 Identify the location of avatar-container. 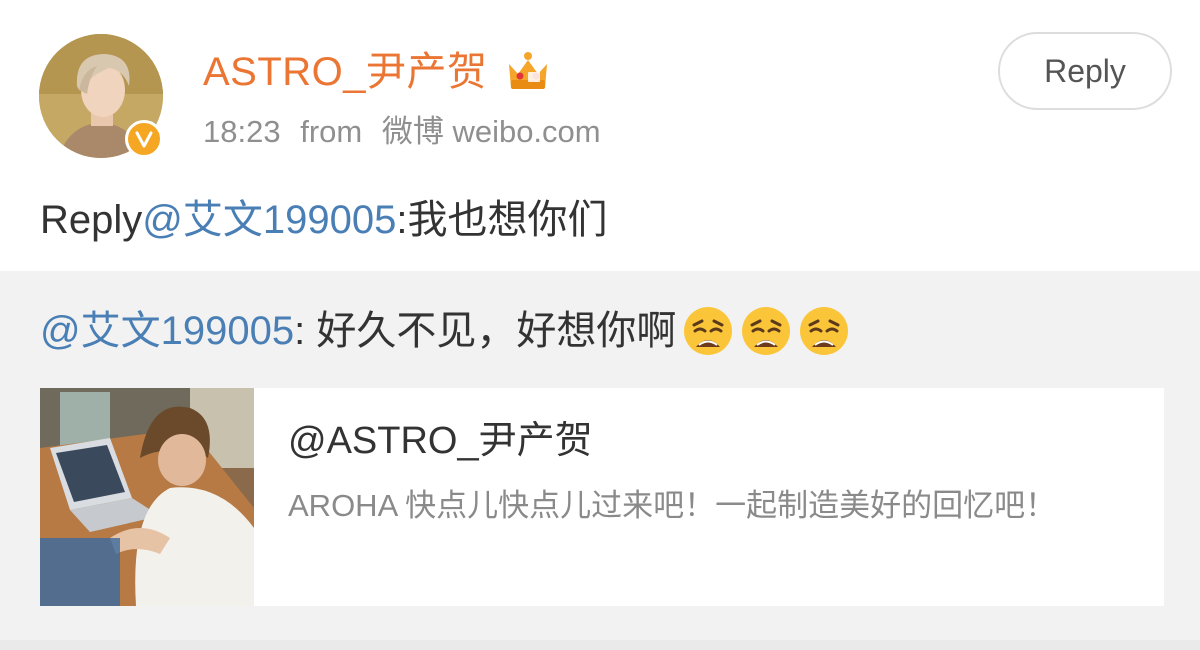
(101, 96).